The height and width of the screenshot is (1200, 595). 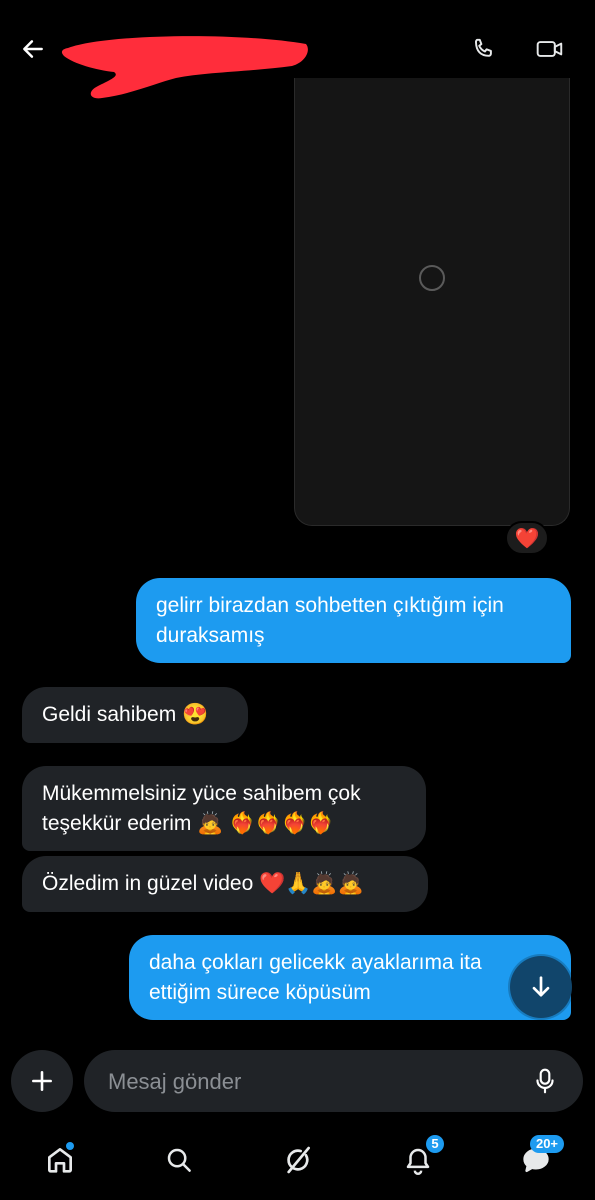 I want to click on nav-grok, so click(x=298, y=1160).